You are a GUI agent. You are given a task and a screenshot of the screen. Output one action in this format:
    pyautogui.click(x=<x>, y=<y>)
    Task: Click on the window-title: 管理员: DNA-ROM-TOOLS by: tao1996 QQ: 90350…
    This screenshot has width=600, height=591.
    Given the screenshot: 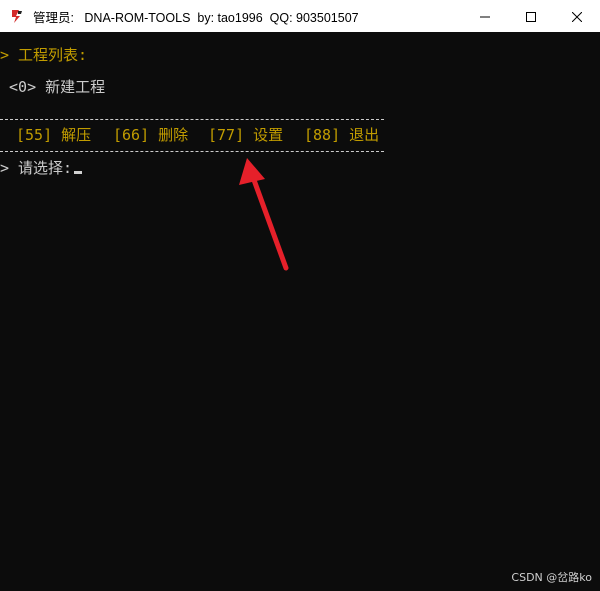 What is the action you would take?
    pyautogui.click(x=196, y=17)
    